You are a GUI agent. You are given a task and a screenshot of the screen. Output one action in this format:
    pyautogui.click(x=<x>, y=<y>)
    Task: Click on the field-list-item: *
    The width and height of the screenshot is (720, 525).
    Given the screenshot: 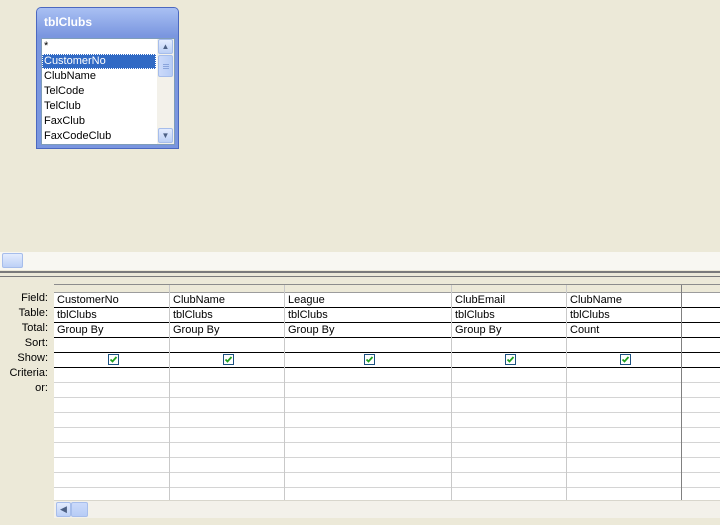 What is the action you would take?
    pyautogui.click(x=99, y=46)
    